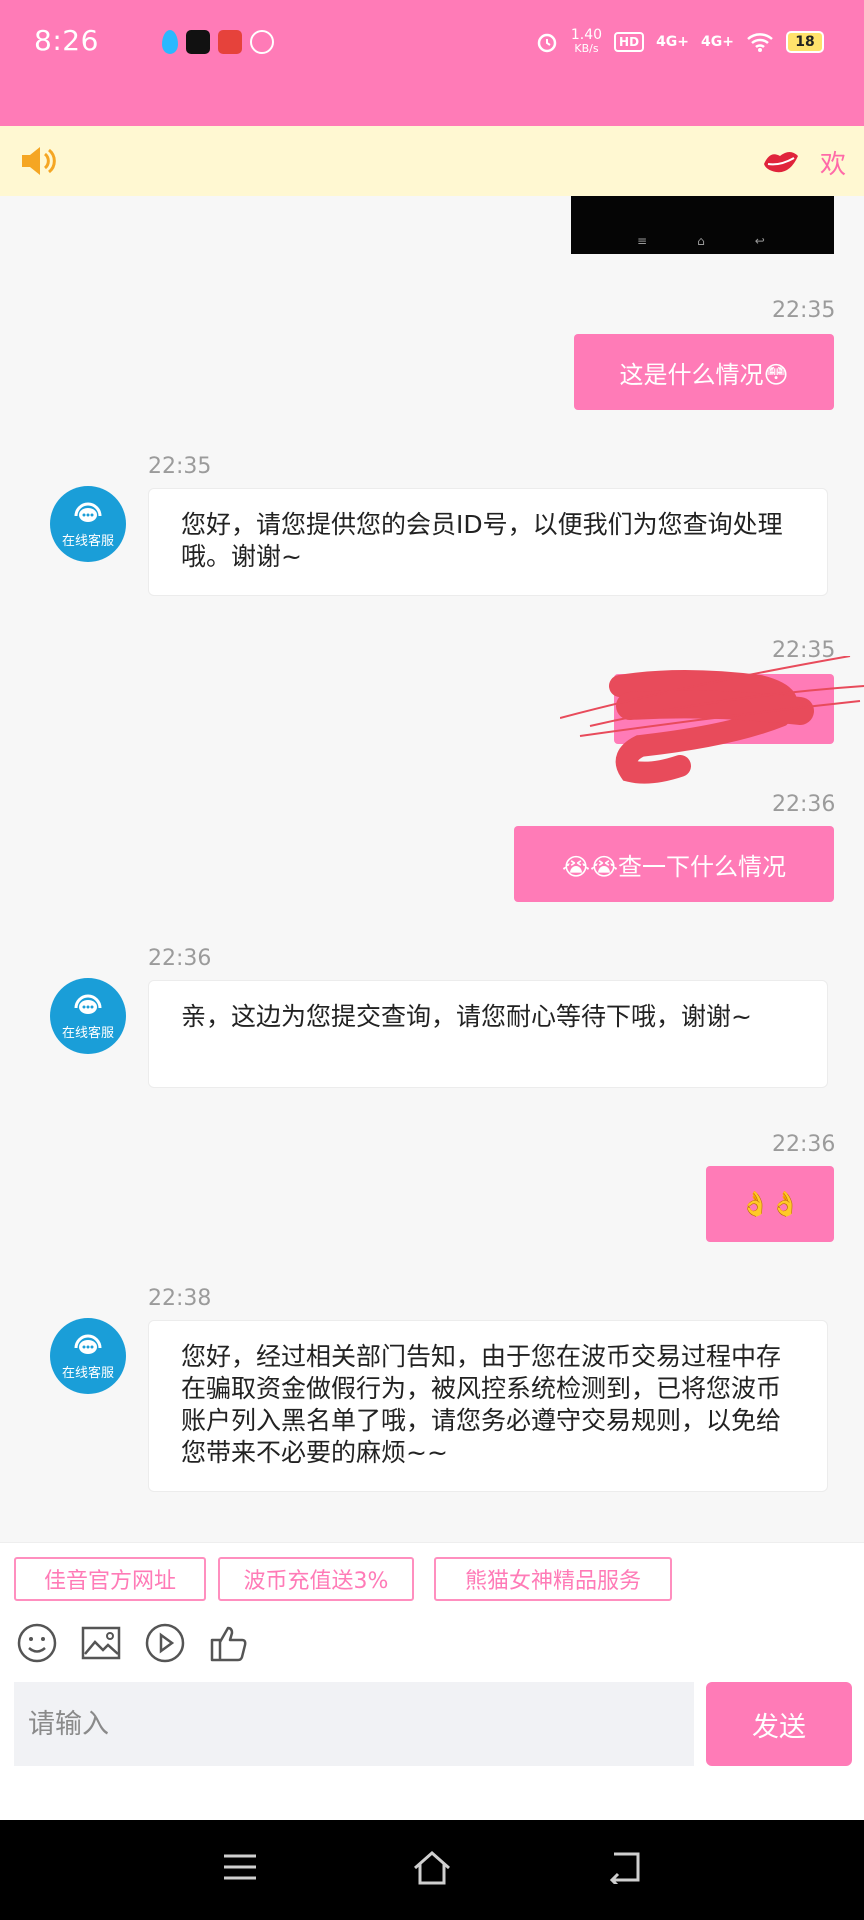  I want to click on tiktok-icon, so click(198, 42).